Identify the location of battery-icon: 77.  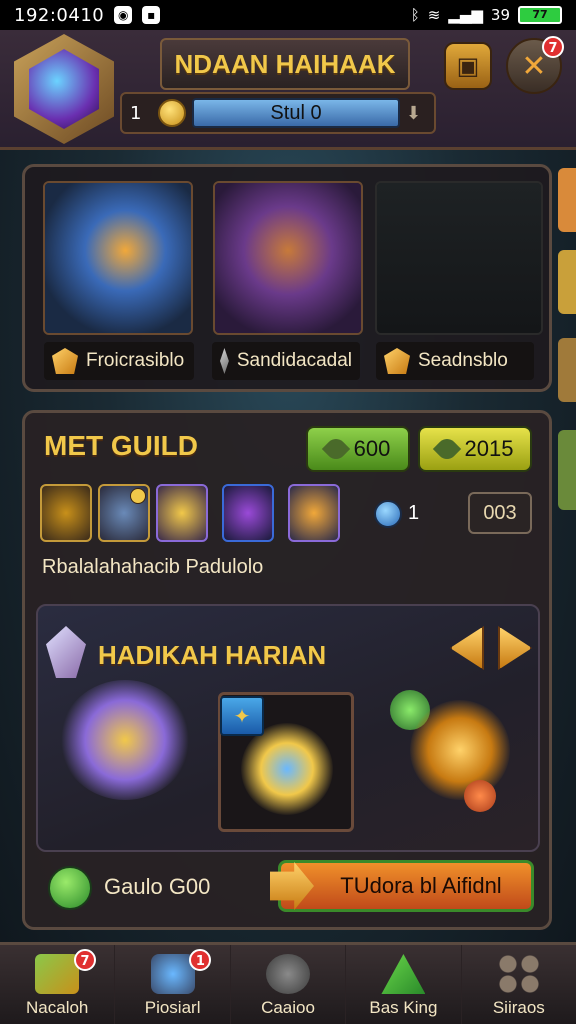
(540, 15).